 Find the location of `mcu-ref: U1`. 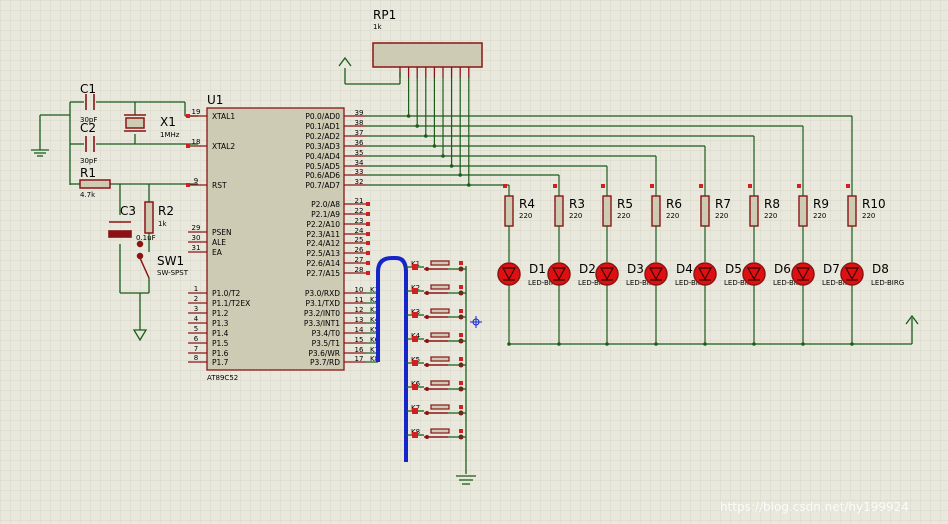

mcu-ref: U1 is located at coordinates (215, 100).